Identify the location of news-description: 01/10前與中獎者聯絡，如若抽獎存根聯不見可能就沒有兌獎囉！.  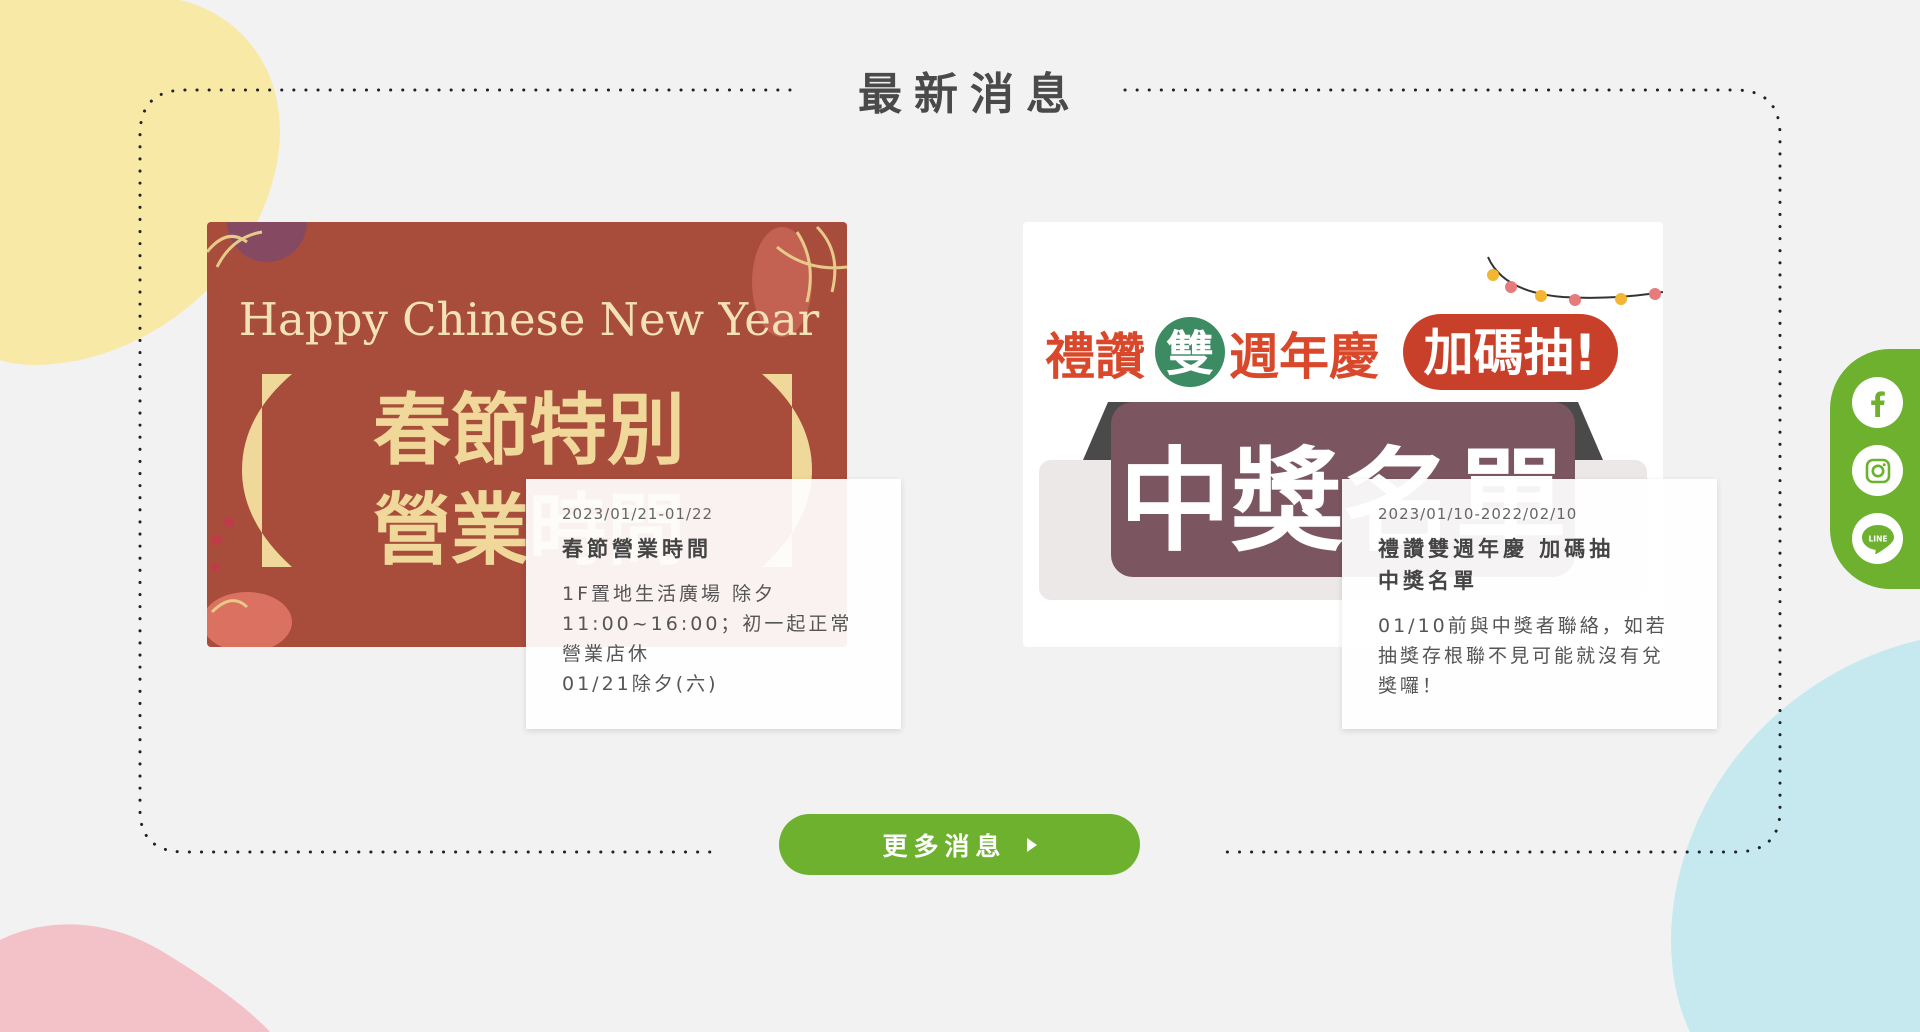
(1523, 656).